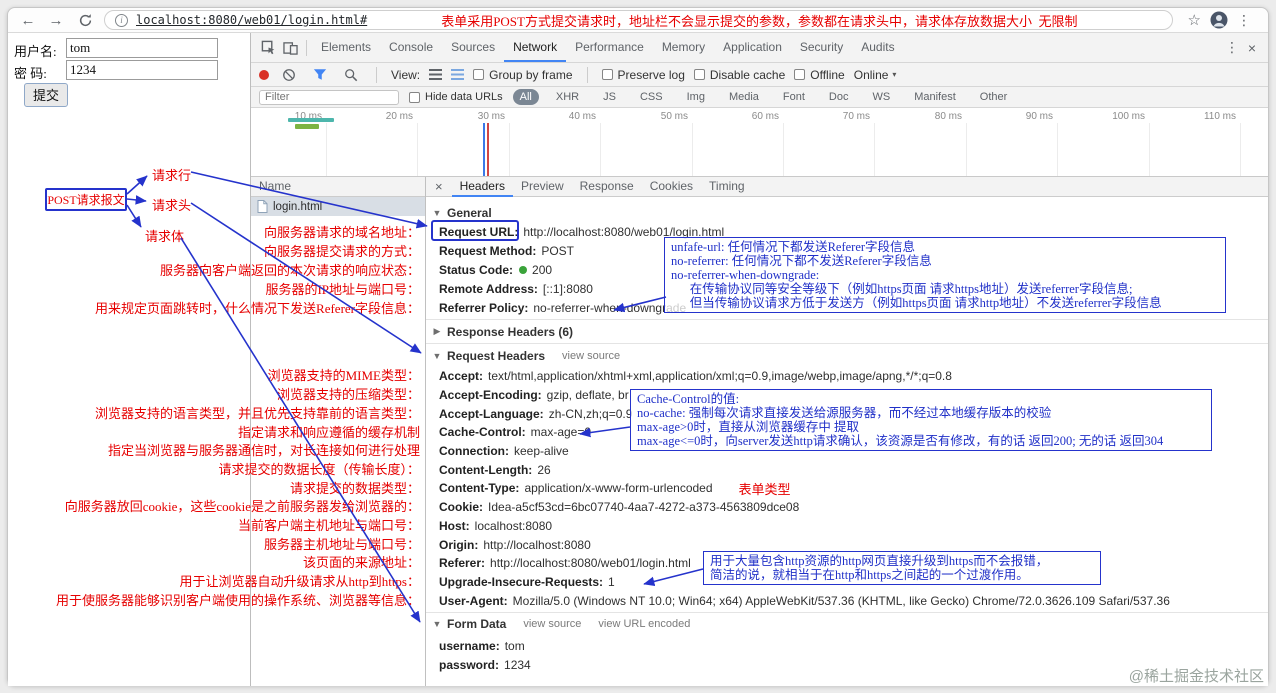  I want to click on inspect-element-icon, so click(268, 48).